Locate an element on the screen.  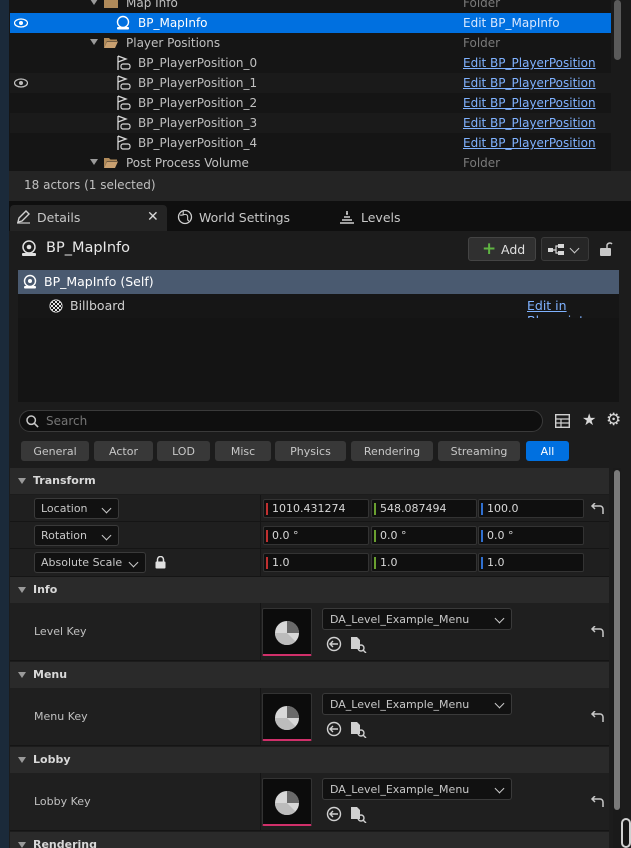
panel-scrollbar-thumb is located at coordinates (626, 833).